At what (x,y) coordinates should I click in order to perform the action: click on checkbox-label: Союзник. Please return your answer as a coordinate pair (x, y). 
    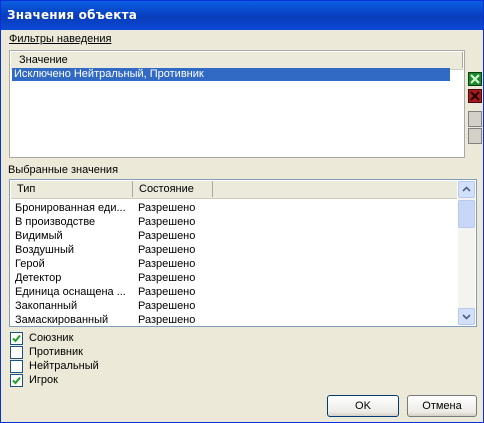
    Looking at the image, I should click on (51, 338).